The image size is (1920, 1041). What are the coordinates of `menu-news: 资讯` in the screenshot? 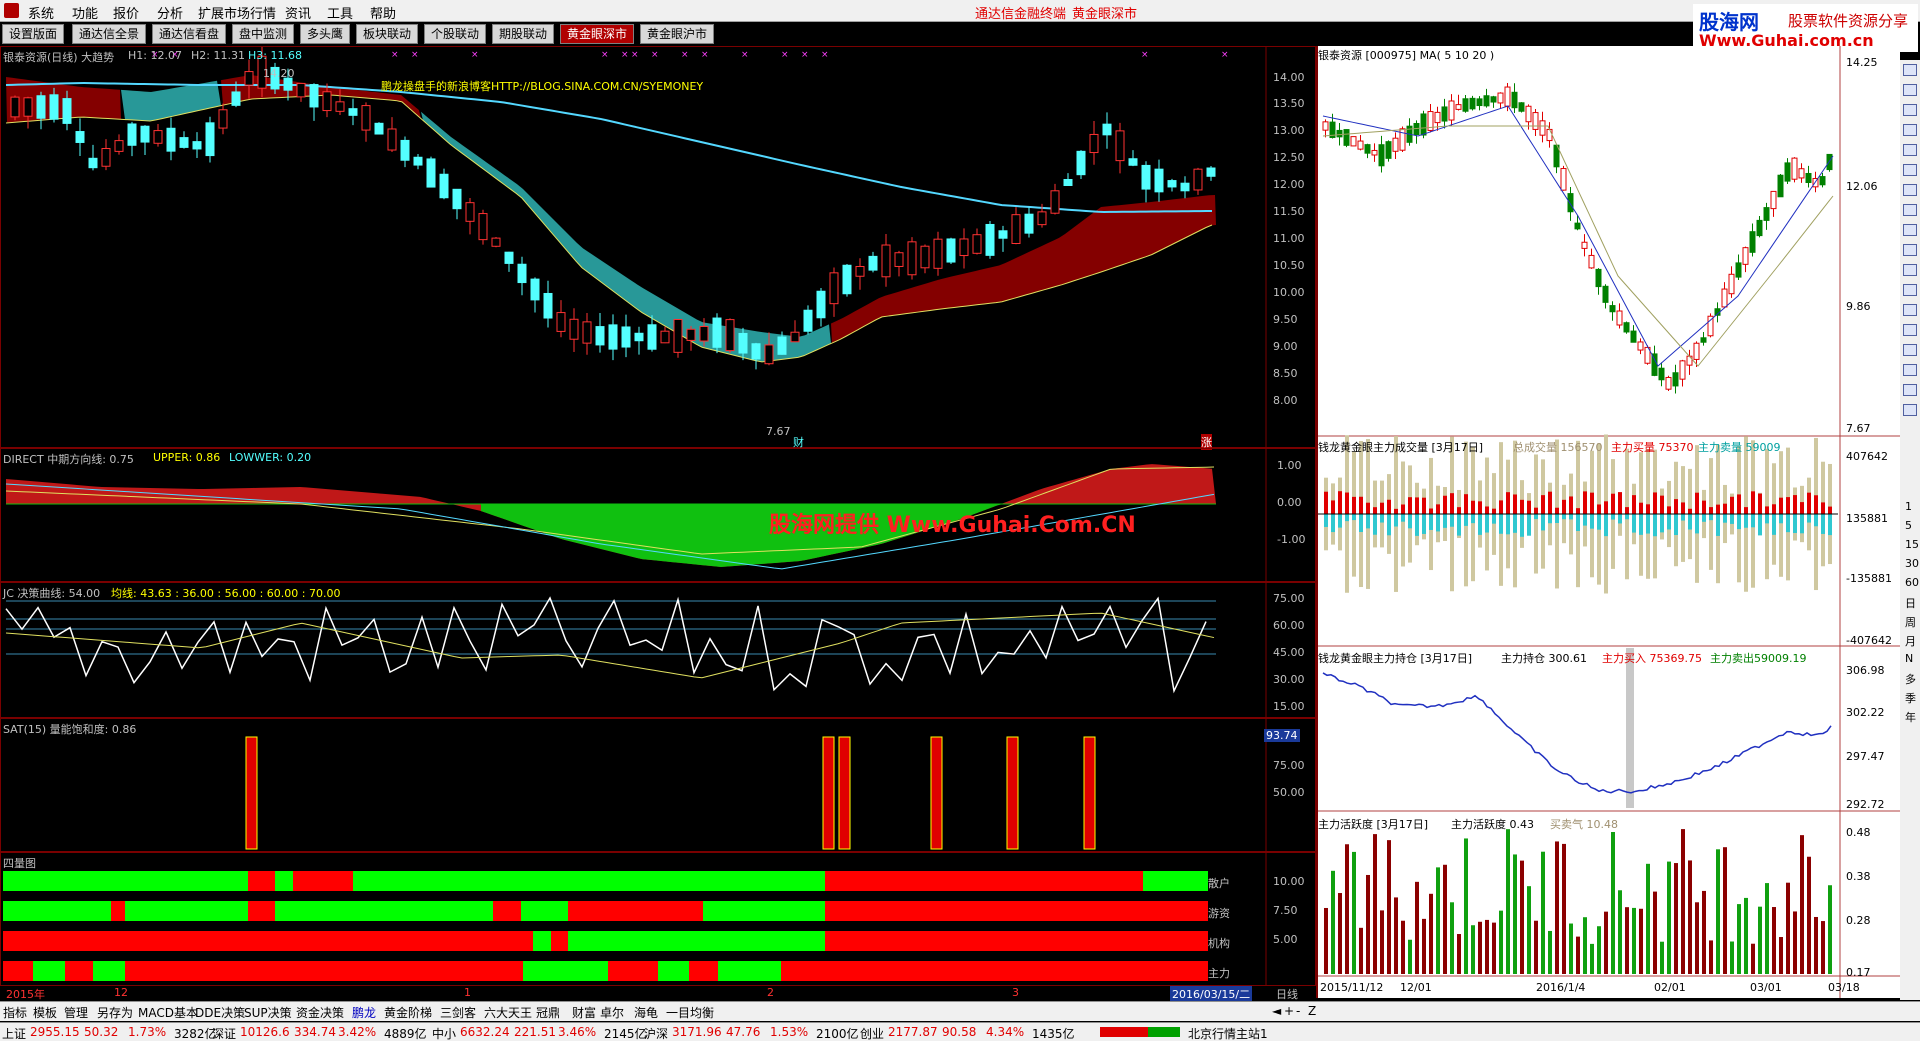 It's located at (298, 12).